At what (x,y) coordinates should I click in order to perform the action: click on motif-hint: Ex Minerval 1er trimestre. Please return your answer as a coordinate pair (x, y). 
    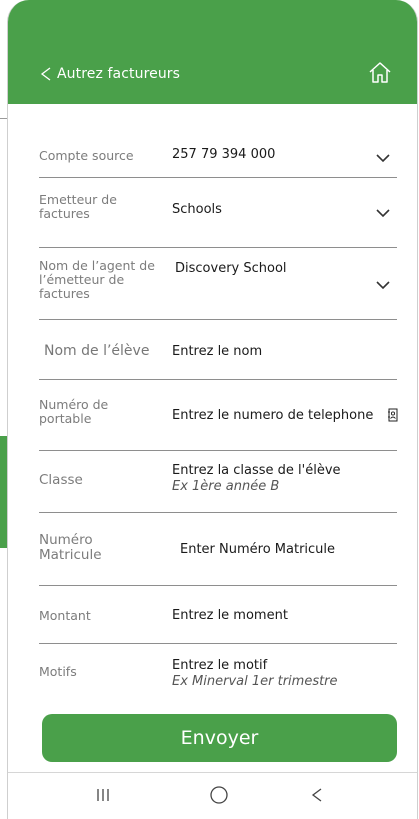
    Looking at the image, I should click on (255, 681).